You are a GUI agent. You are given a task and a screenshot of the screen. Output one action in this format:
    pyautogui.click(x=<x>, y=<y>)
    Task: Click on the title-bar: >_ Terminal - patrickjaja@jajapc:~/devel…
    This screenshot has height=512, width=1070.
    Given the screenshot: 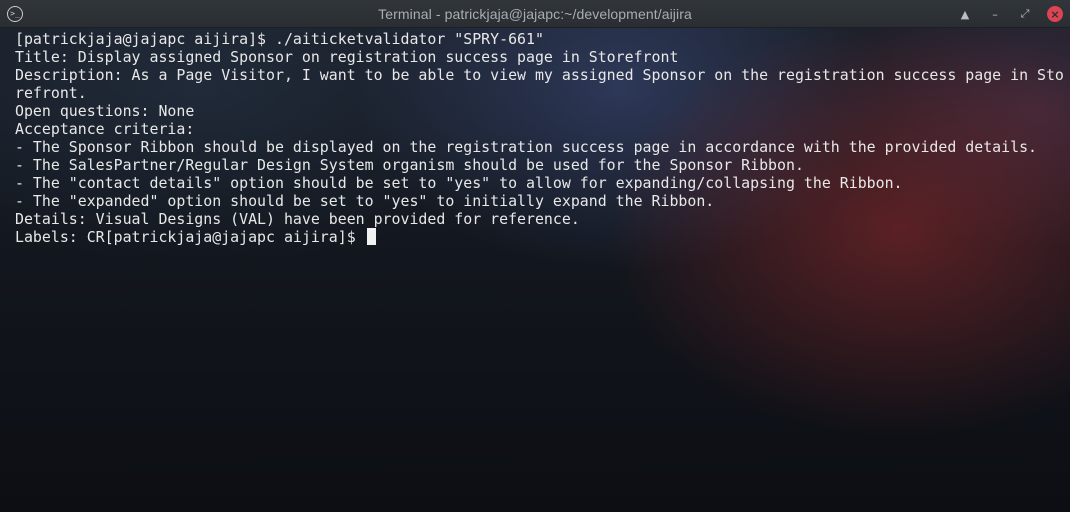 What is the action you would take?
    pyautogui.click(x=535, y=14)
    